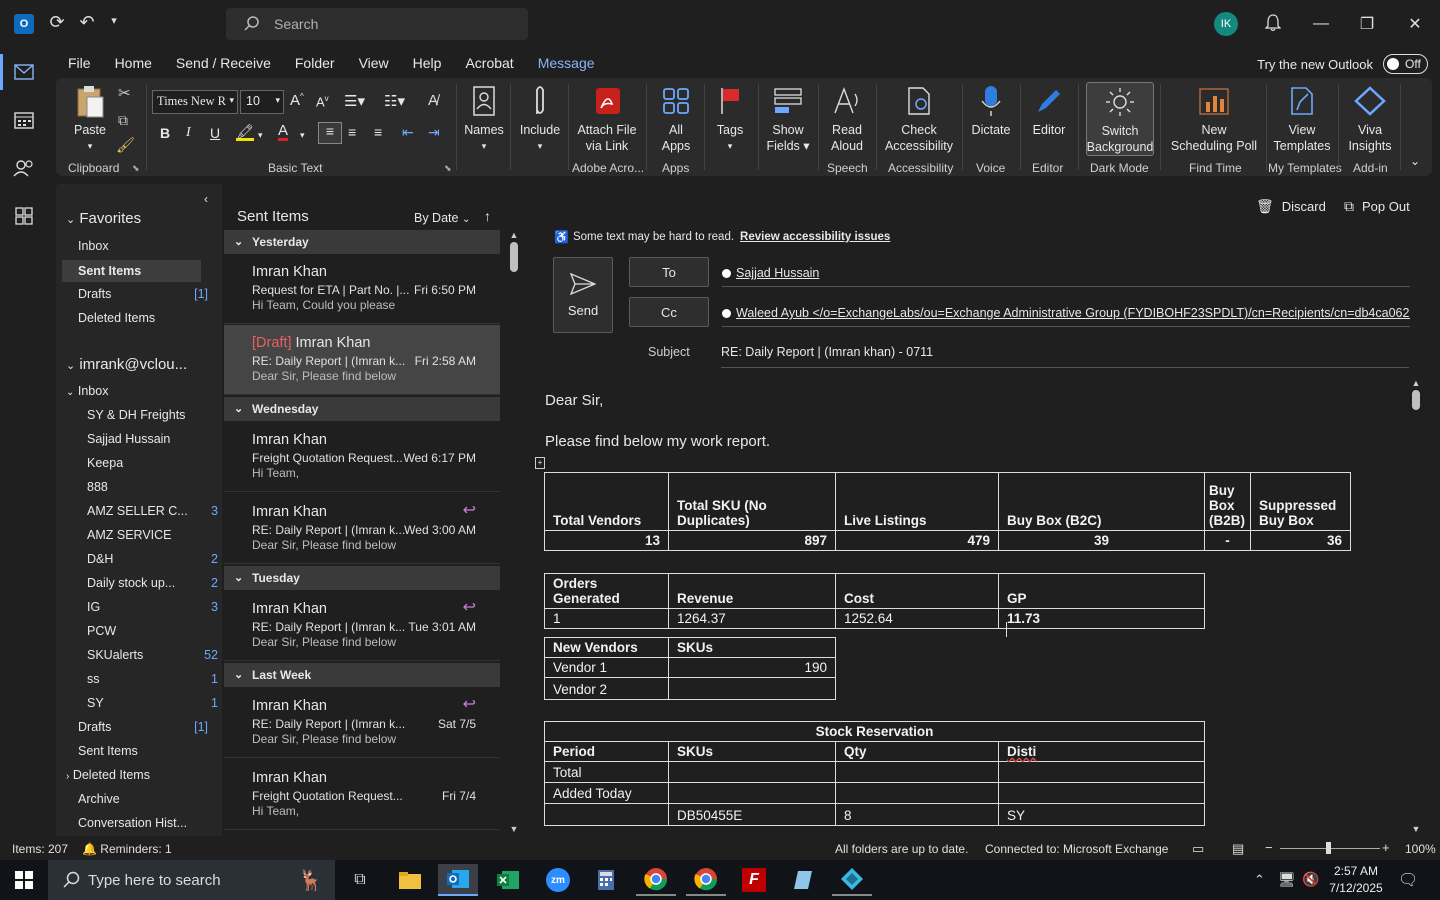 The height and width of the screenshot is (900, 1440). What do you see at coordinates (354, 101) in the screenshot?
I see `bullets-icon: ☰▾` at bounding box center [354, 101].